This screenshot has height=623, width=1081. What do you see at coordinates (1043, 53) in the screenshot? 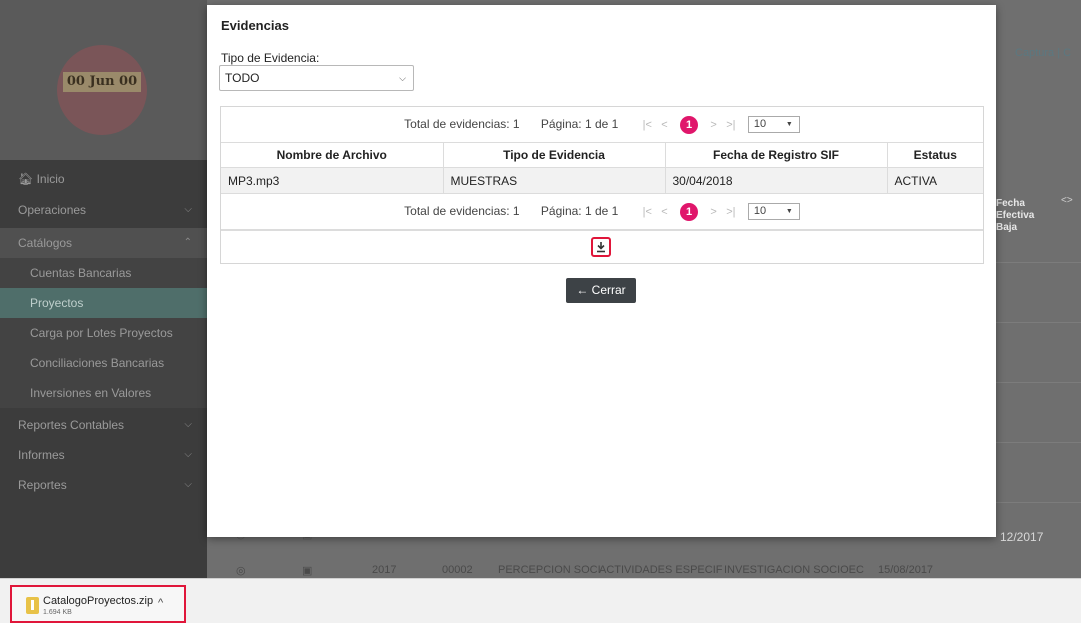
I see `breadcrumb: Captura | C` at bounding box center [1043, 53].